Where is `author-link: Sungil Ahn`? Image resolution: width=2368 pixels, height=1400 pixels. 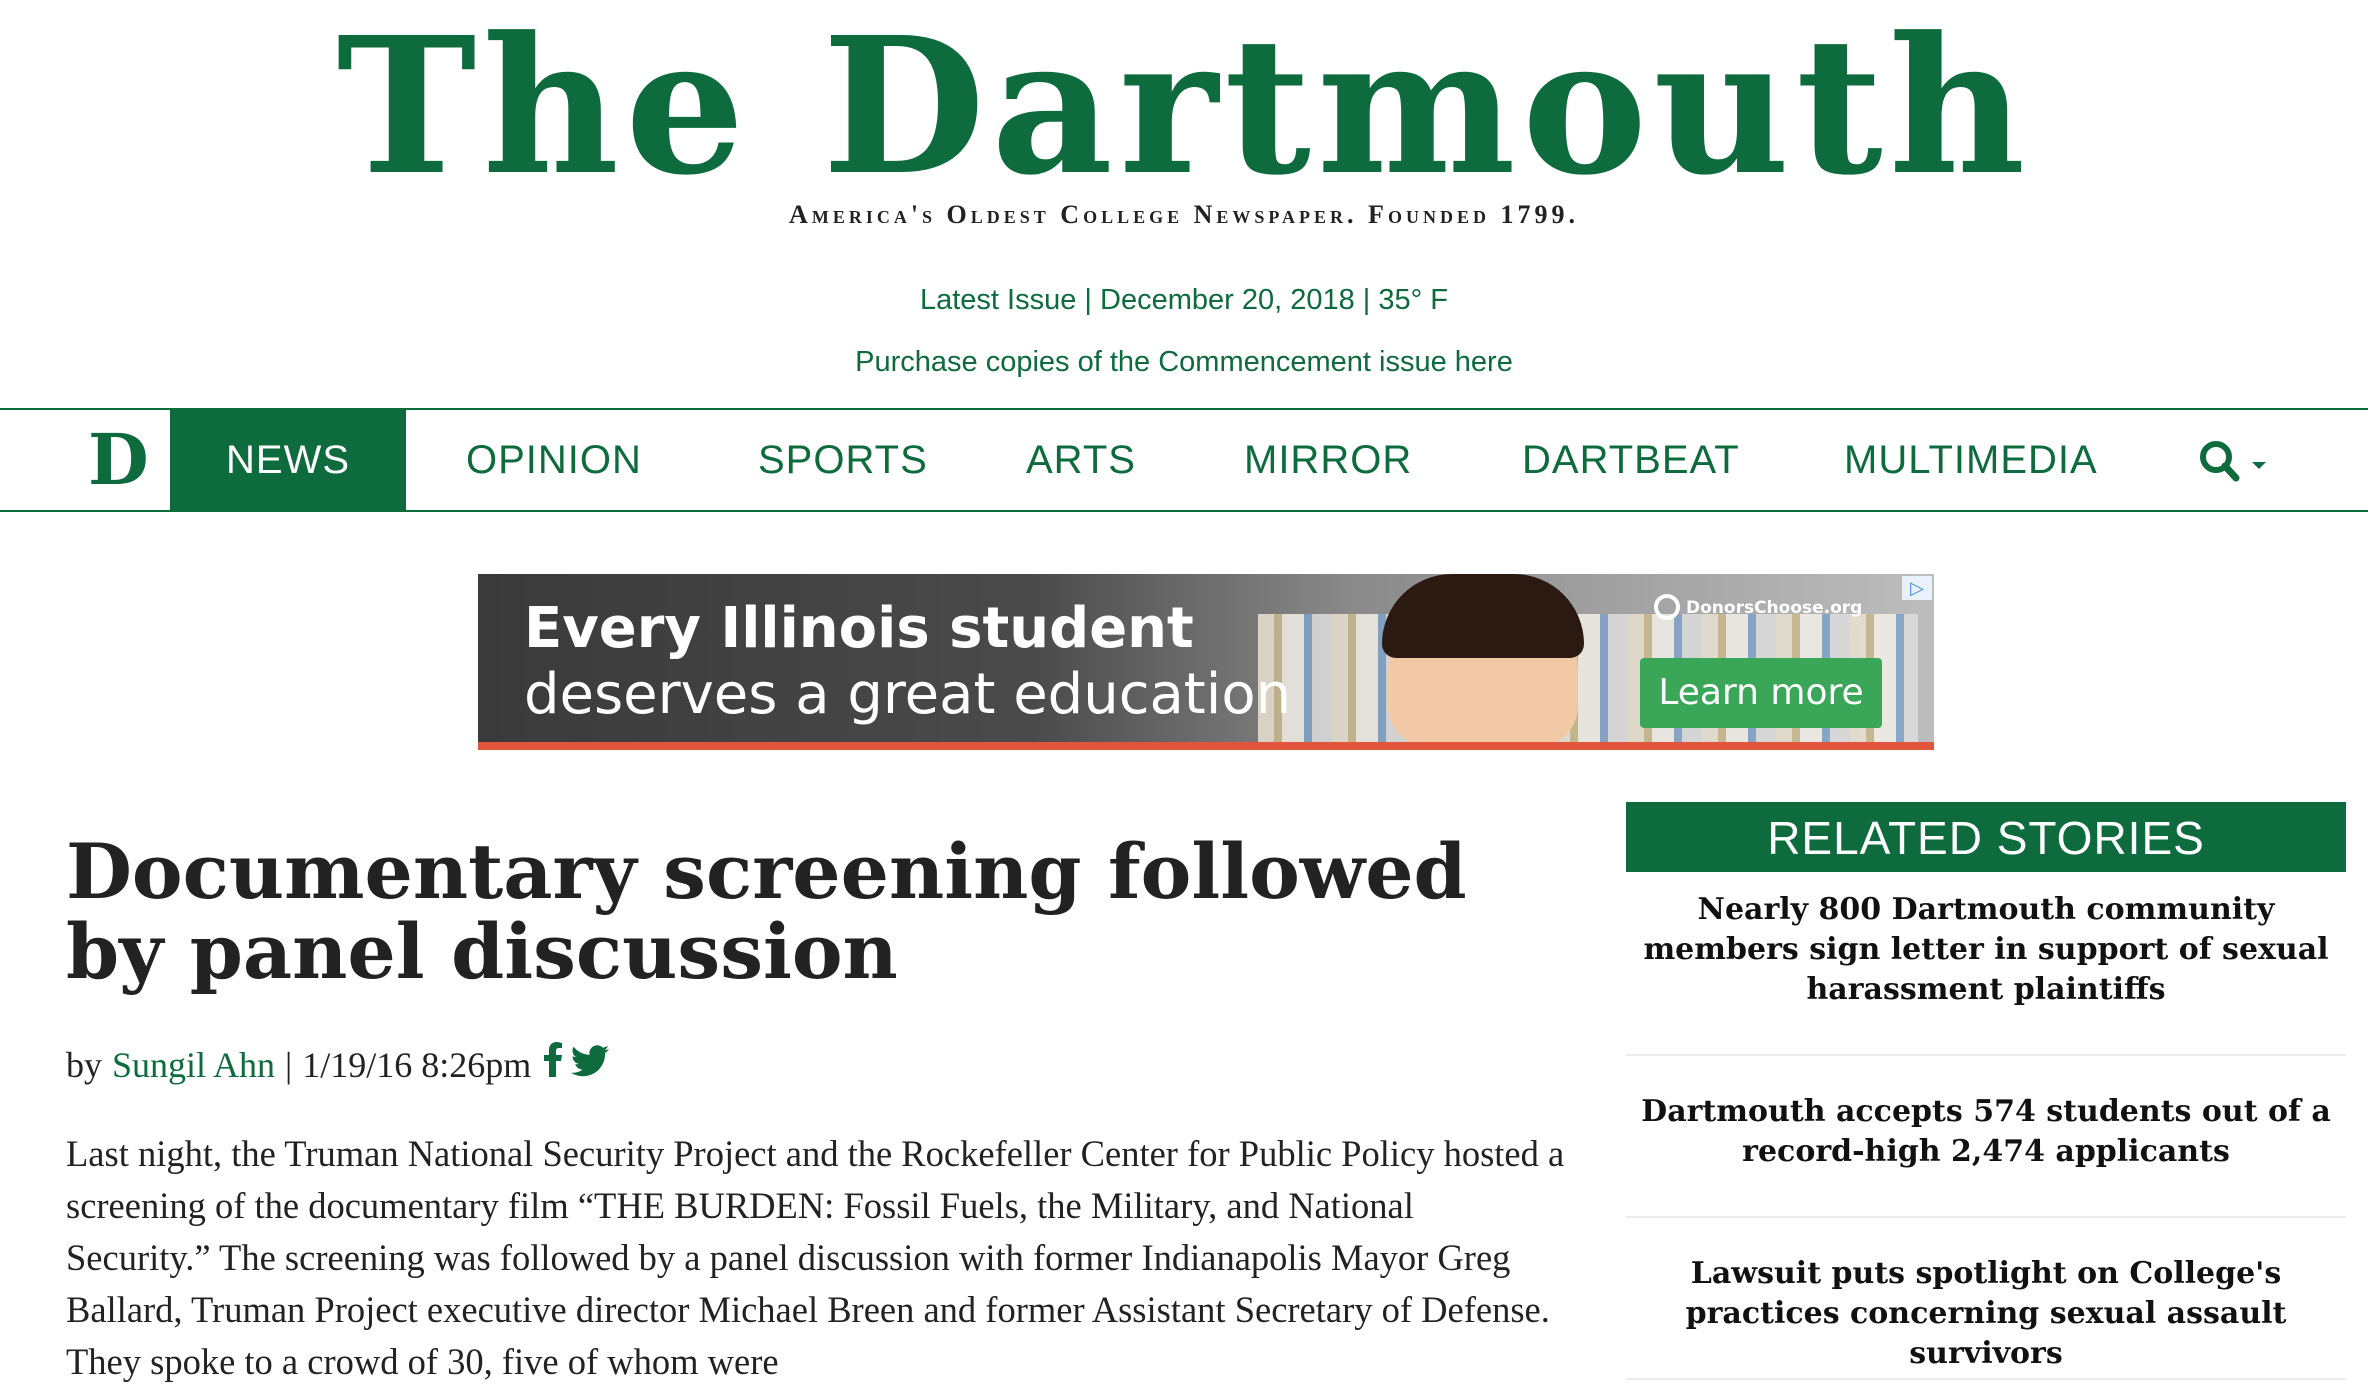 author-link: Sungil Ahn is located at coordinates (193, 1065).